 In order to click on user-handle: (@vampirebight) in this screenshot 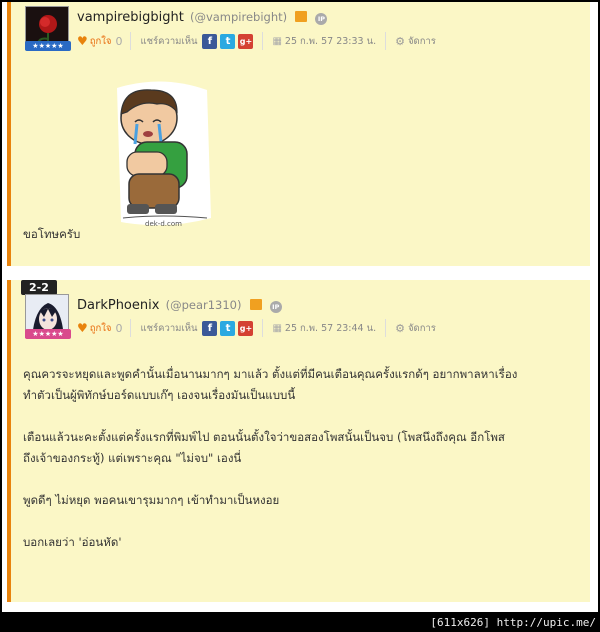, I will do `click(238, 17)`.